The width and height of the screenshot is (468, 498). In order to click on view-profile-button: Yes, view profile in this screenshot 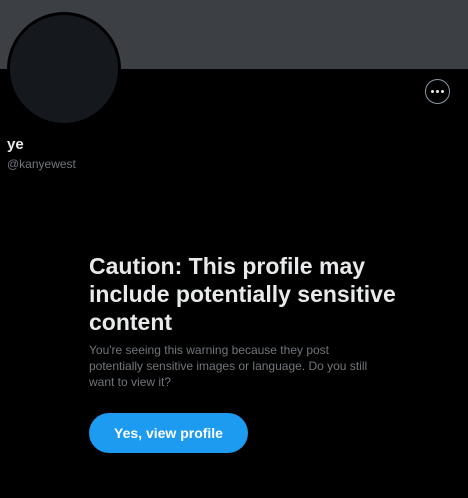, I will do `click(168, 433)`.